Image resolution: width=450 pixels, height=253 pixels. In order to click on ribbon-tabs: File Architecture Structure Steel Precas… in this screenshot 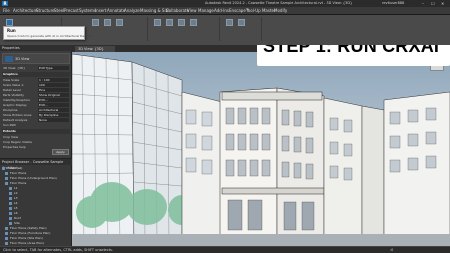, I will do `click(225, 11)`.